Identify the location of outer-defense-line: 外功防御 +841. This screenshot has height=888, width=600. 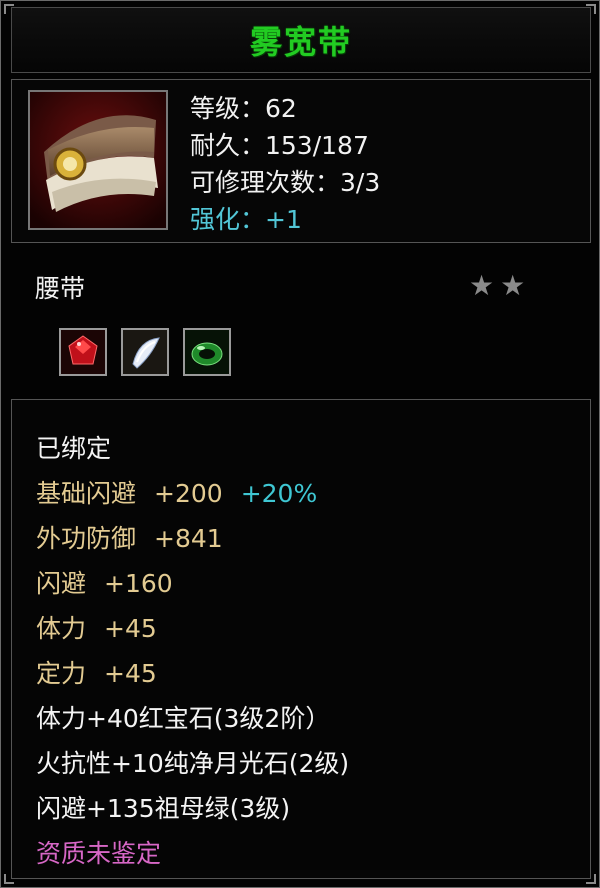
(192, 538).